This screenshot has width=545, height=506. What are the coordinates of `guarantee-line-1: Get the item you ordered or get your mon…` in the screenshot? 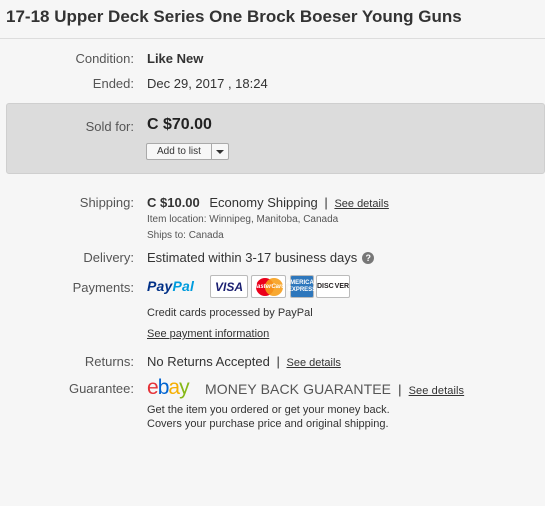 It's located at (268, 410).